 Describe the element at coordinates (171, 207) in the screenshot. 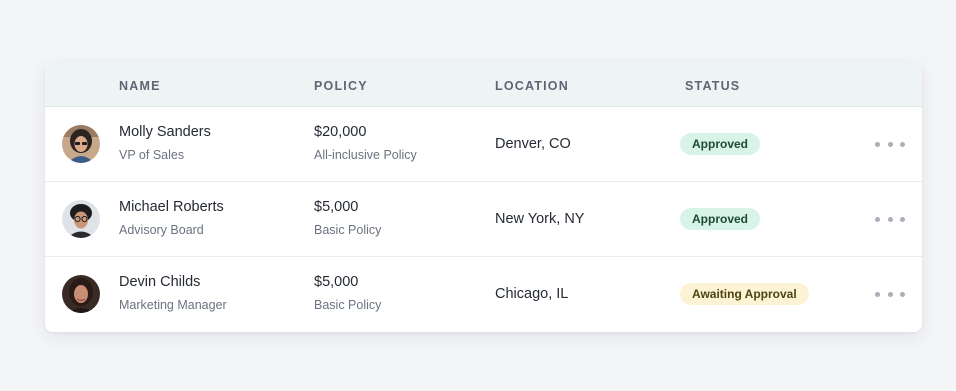

I see `person-name: Michael Roberts` at that location.